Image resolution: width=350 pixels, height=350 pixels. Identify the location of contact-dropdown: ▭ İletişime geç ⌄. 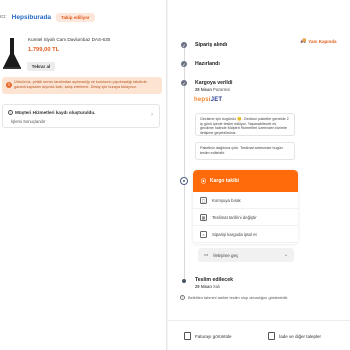
(246, 255).